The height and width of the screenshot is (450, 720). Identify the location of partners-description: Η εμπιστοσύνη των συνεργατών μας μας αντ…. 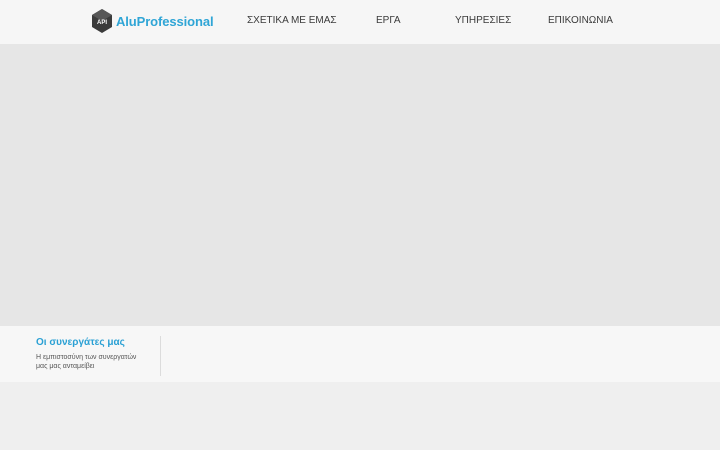
(86, 362).